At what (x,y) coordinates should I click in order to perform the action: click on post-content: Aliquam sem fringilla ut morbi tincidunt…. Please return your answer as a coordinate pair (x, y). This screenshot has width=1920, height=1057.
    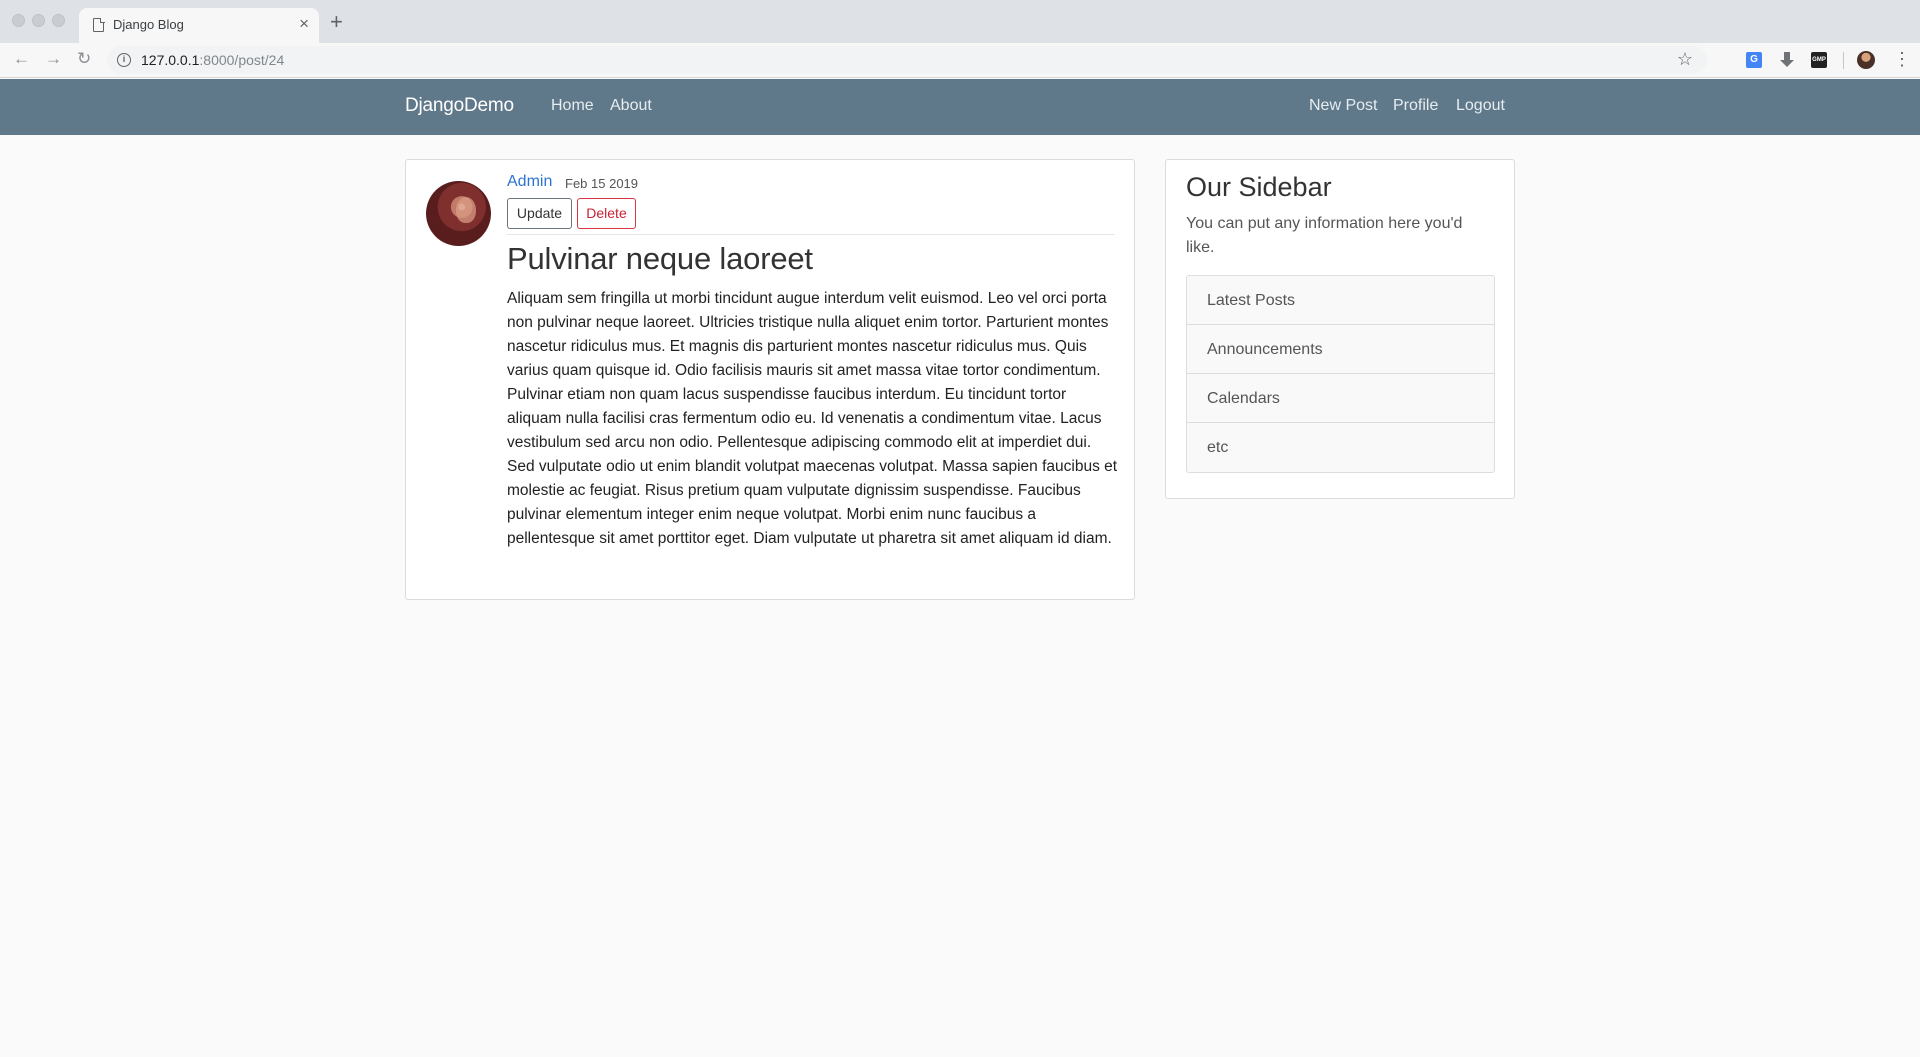
    Looking at the image, I should click on (812, 418).